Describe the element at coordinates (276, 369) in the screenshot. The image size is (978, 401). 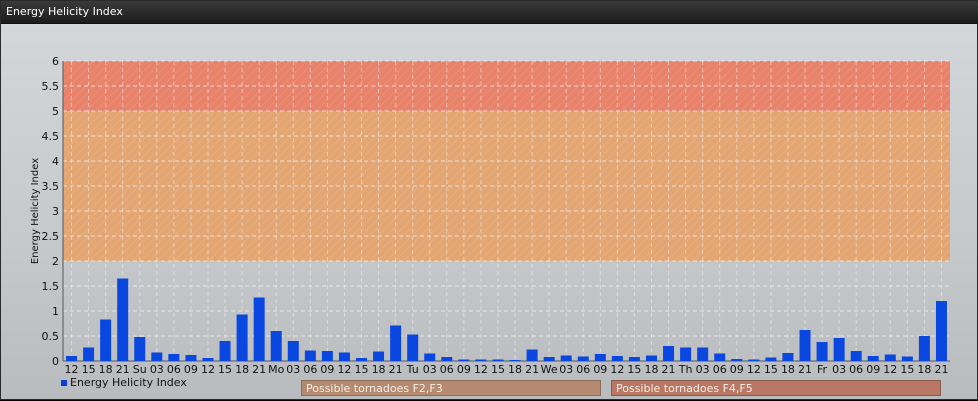
I see `x-tick-label: Mo` at that location.